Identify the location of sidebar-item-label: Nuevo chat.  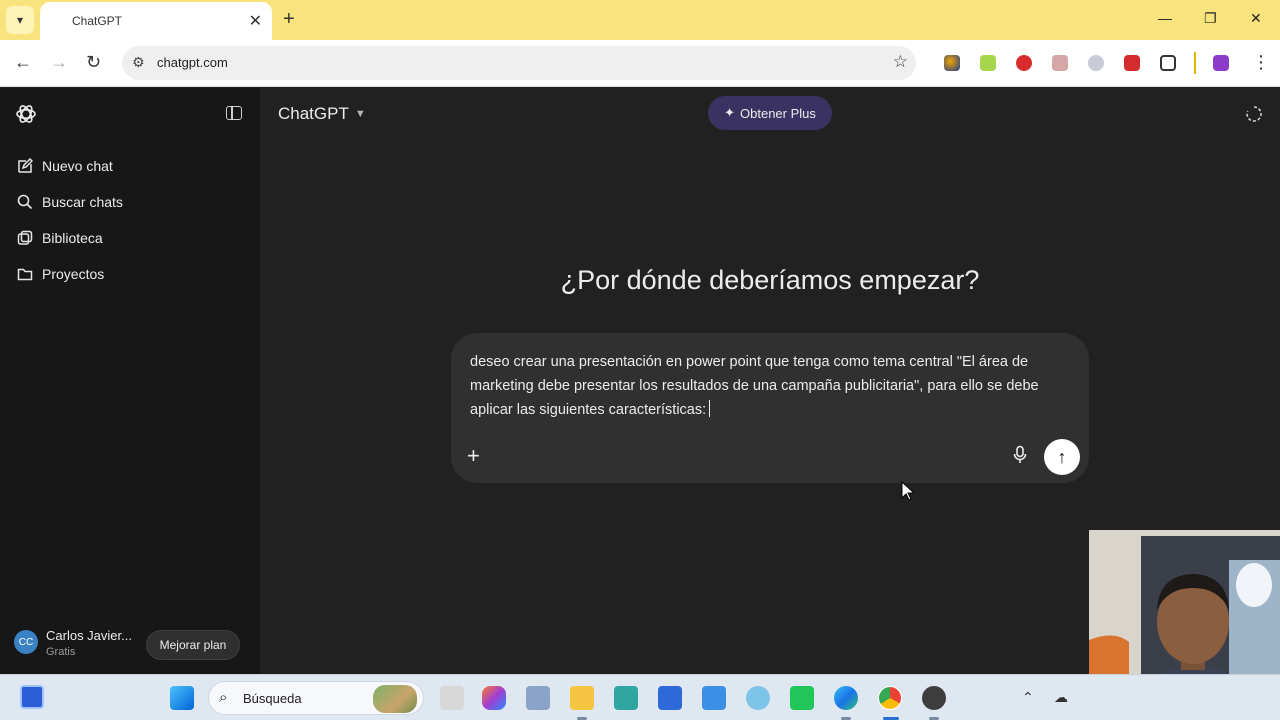
(77, 166).